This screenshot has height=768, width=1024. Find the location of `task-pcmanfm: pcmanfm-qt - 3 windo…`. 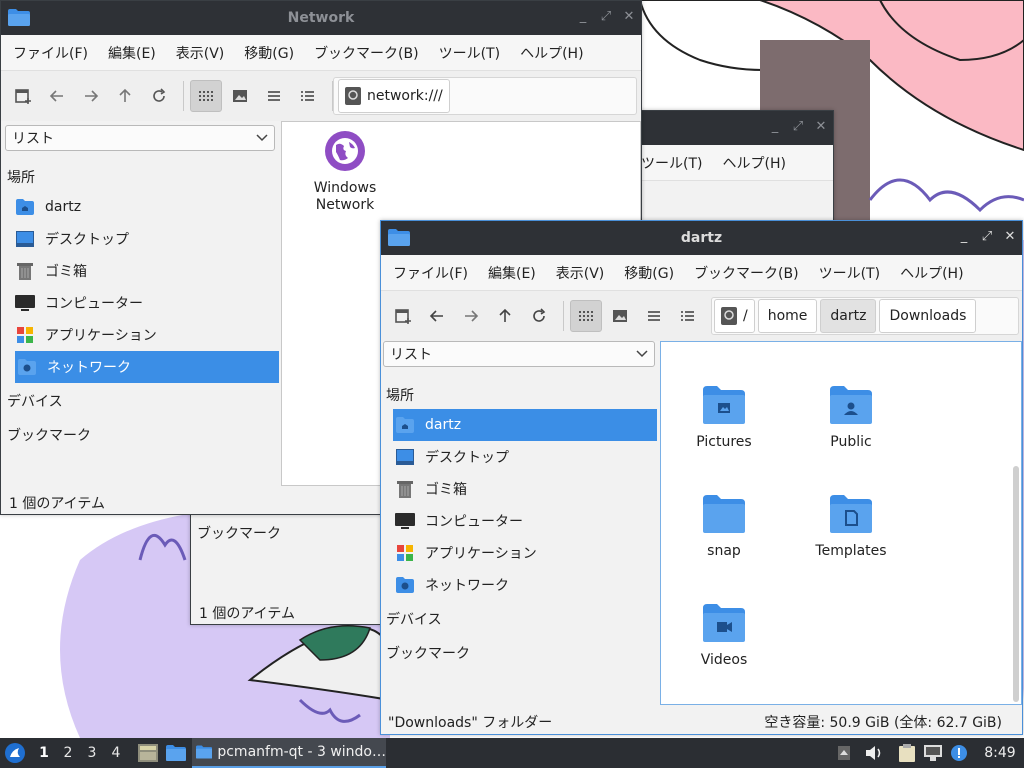

task-pcmanfm: pcmanfm-qt - 3 windo… is located at coordinates (289, 753).